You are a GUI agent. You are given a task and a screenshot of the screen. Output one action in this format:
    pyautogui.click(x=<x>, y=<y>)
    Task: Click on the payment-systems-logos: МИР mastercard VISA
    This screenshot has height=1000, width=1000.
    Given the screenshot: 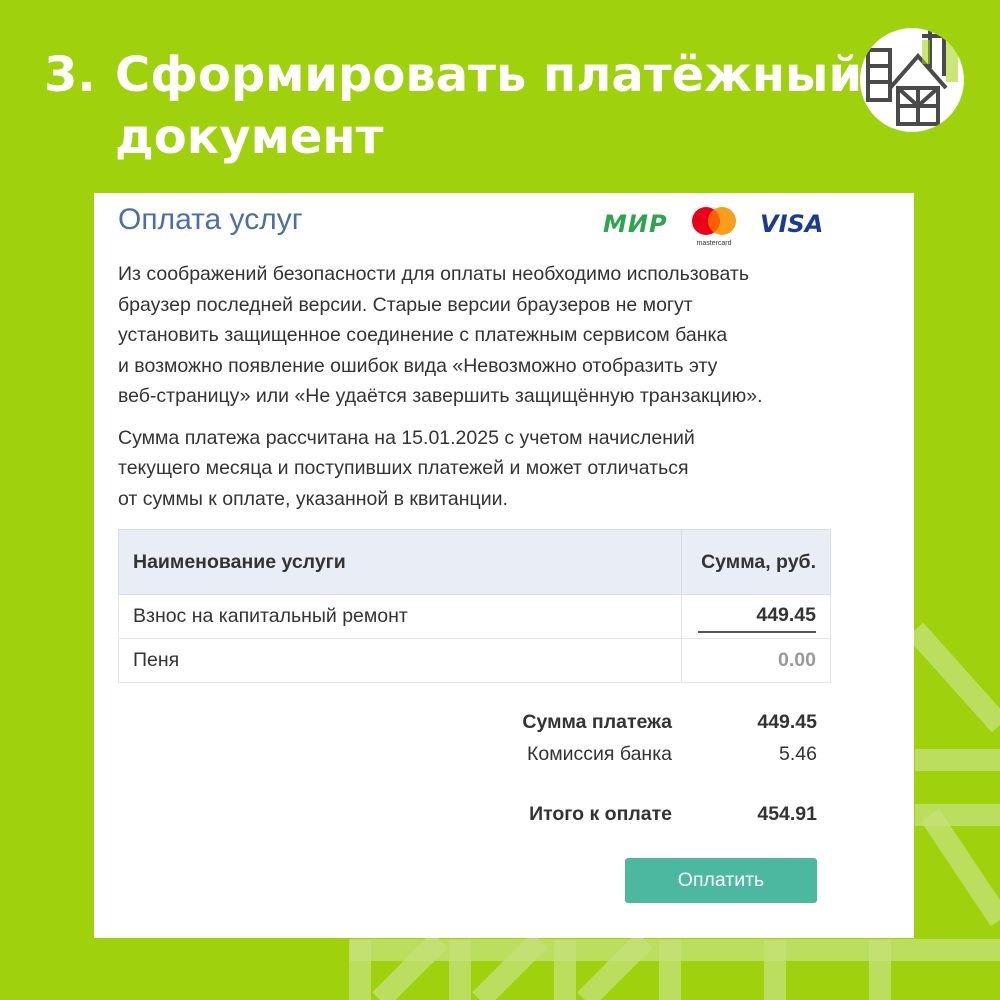 What is the action you would take?
    pyautogui.click(x=714, y=225)
    